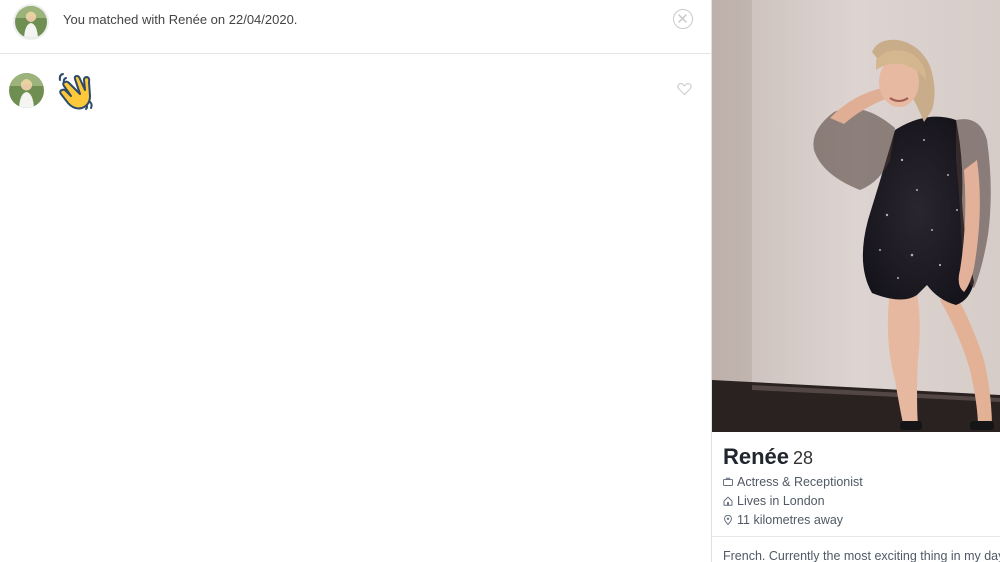 The image size is (1000, 562). I want to click on profile-job-text: Actress & Receptionist, so click(800, 482).